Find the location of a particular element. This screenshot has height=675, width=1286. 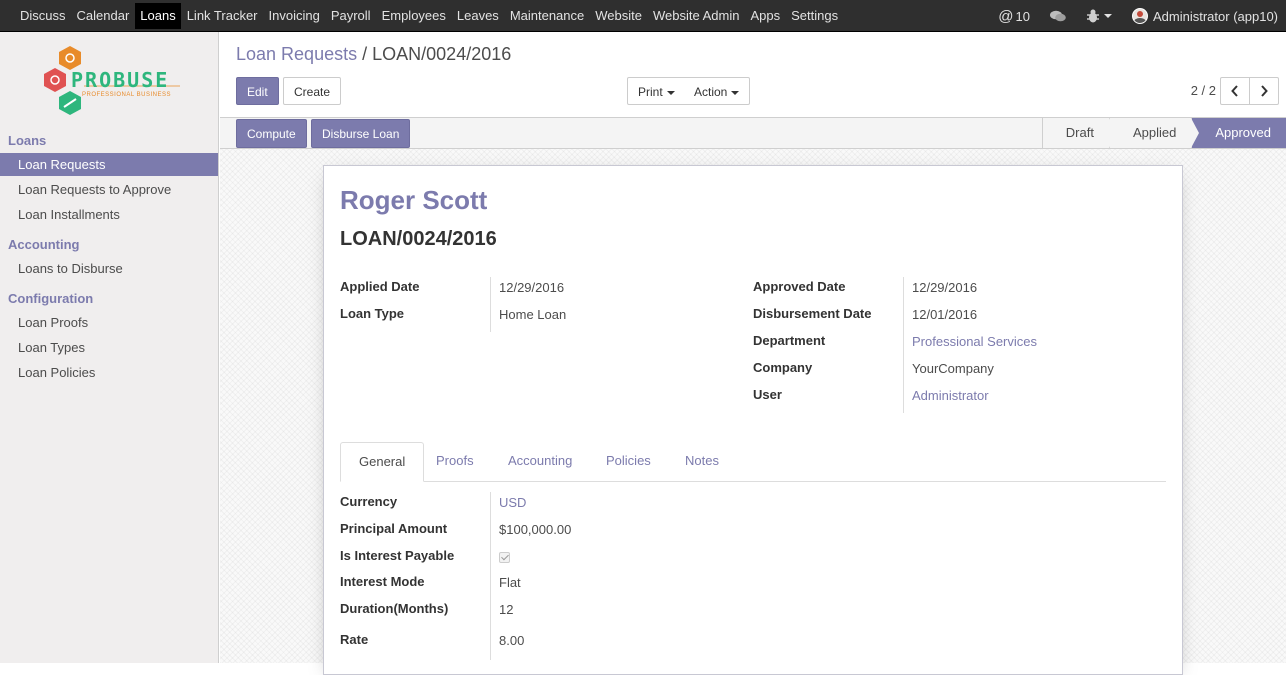

field-value-rate: 8.00 is located at coordinates (512, 640).